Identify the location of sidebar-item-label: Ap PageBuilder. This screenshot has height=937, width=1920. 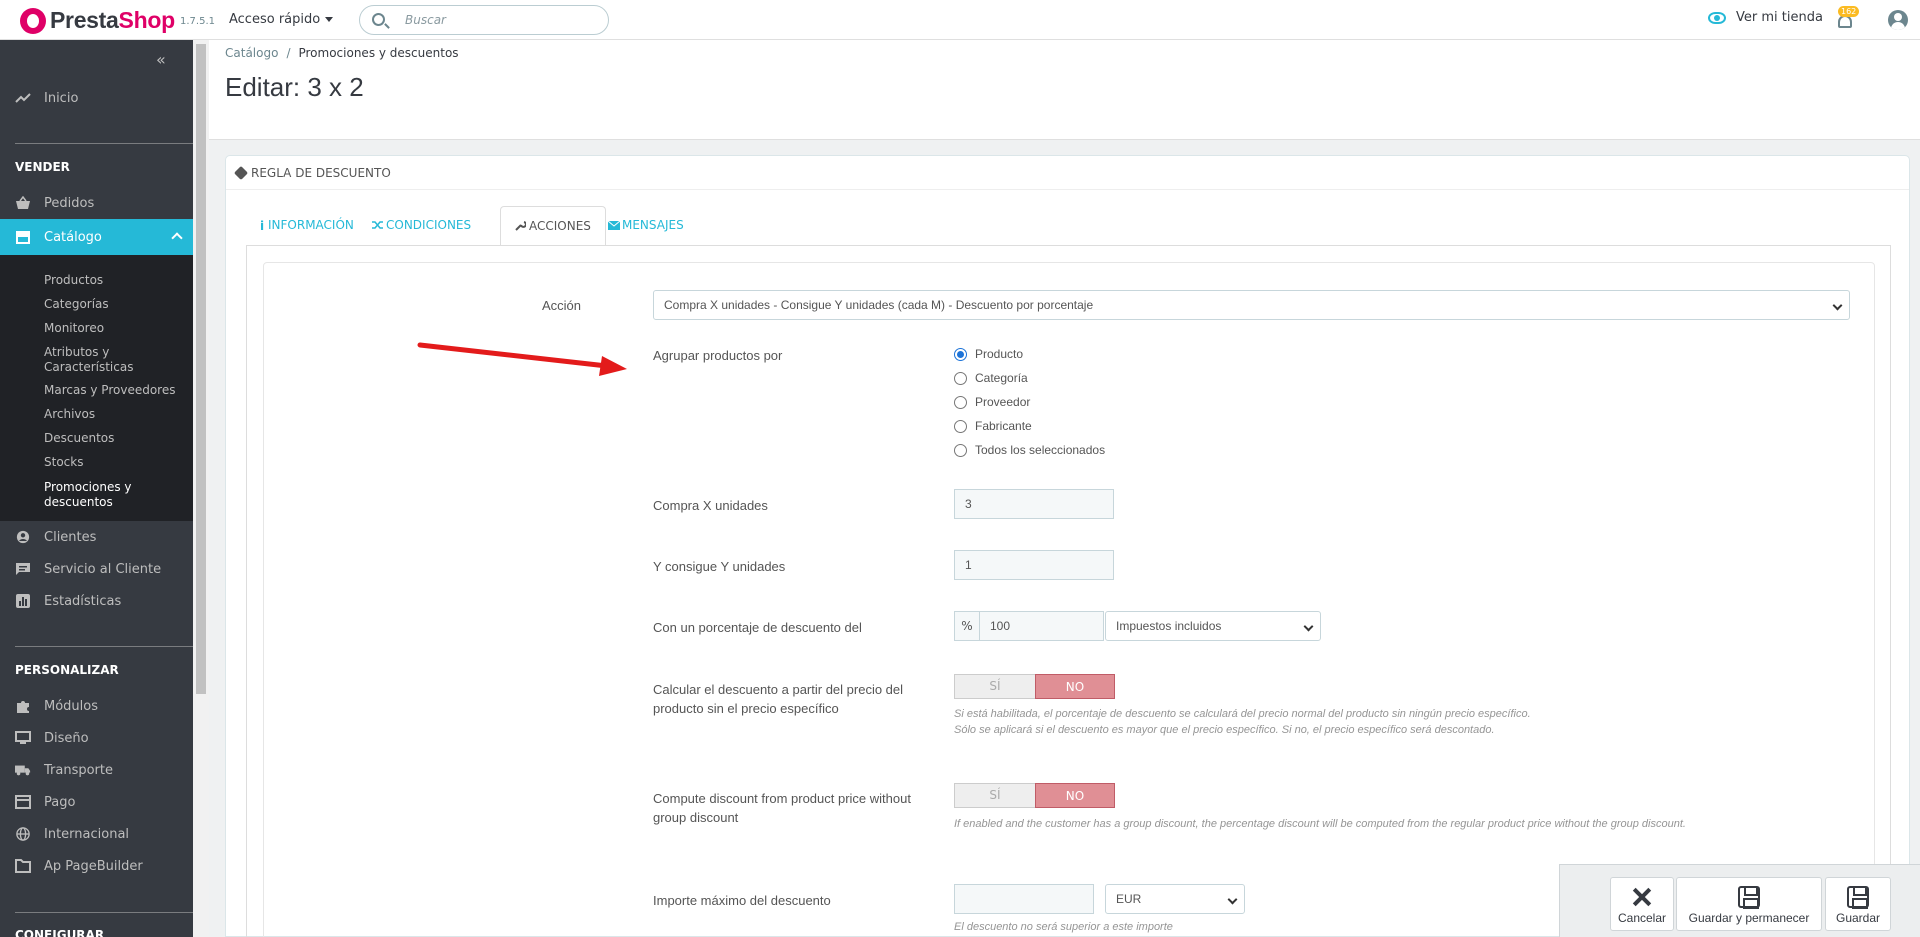
(93, 866).